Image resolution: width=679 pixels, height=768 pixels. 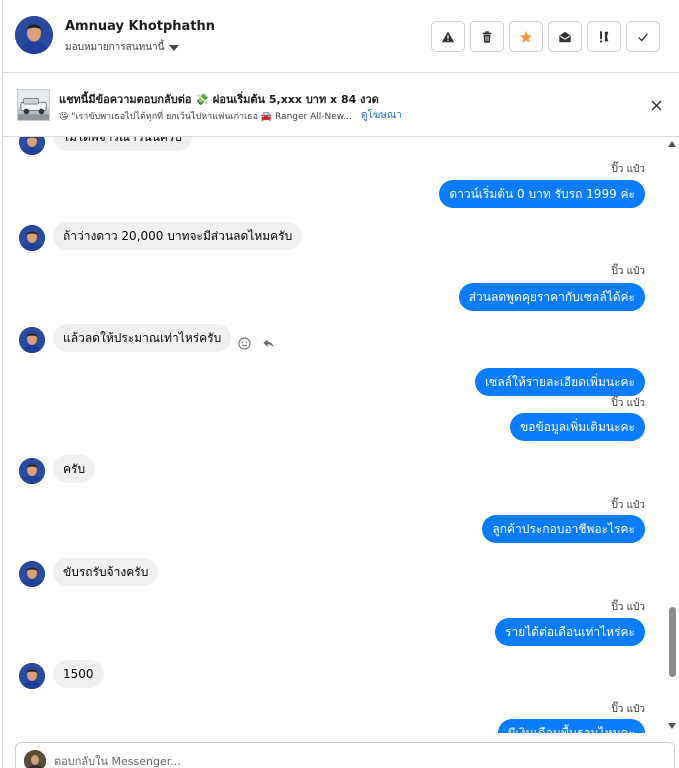 What do you see at coordinates (142, 338) in the screenshot?
I see `incoming-message: แล้วลดให้ประมาณเท่าไหร่ครับ` at bounding box center [142, 338].